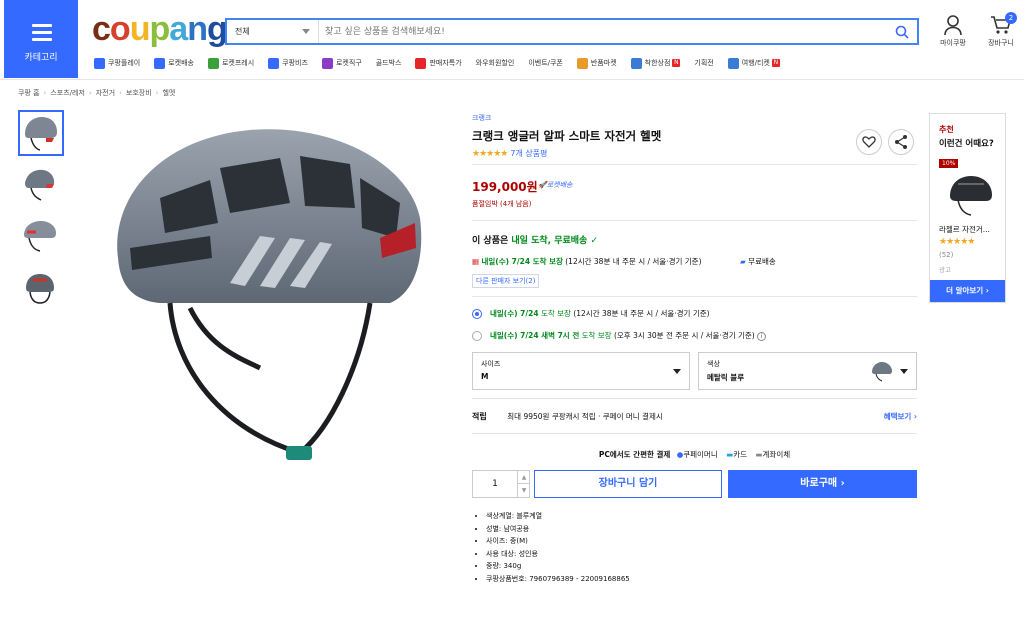 The image size is (1024, 628). What do you see at coordinates (946, 129) in the screenshot?
I see `recommend-tag: 추천` at bounding box center [946, 129].